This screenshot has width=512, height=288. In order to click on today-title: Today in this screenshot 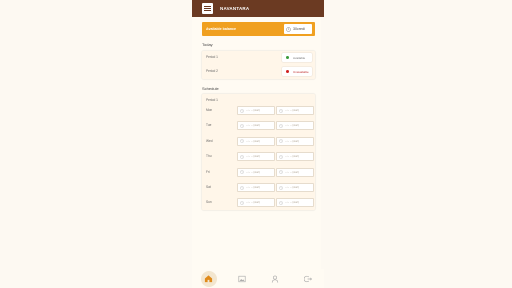, I will do `click(207, 44)`.